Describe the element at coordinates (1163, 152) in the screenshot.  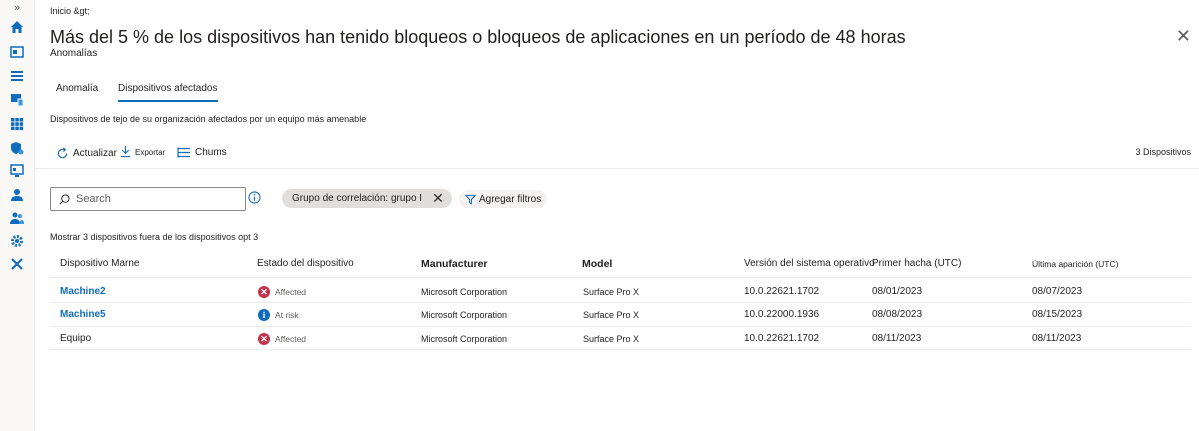
I see `device-count: 3 Dispositivos` at that location.